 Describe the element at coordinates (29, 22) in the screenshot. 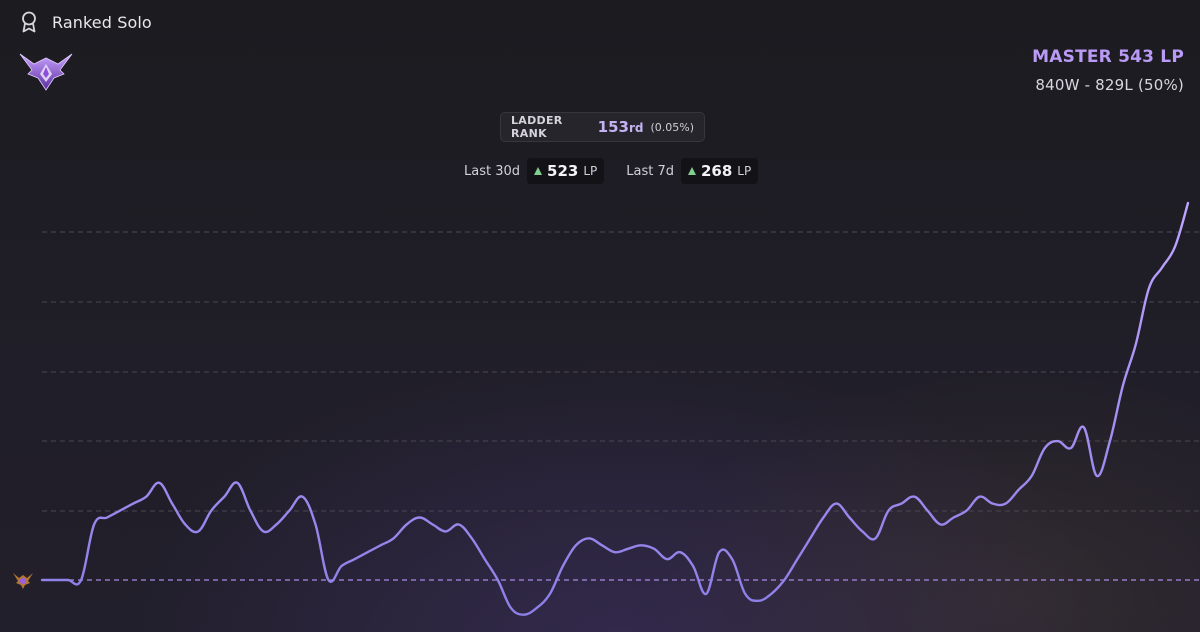

I see `ribbon-award-icon` at that location.